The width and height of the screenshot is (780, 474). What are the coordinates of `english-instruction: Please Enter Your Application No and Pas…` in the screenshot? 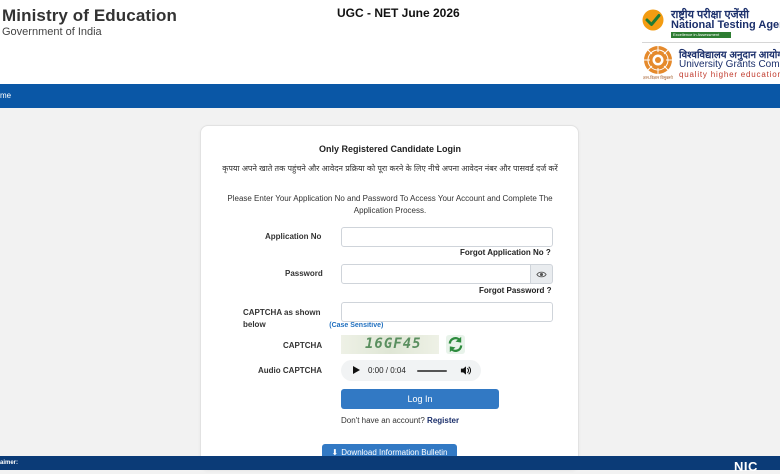 It's located at (390, 204).